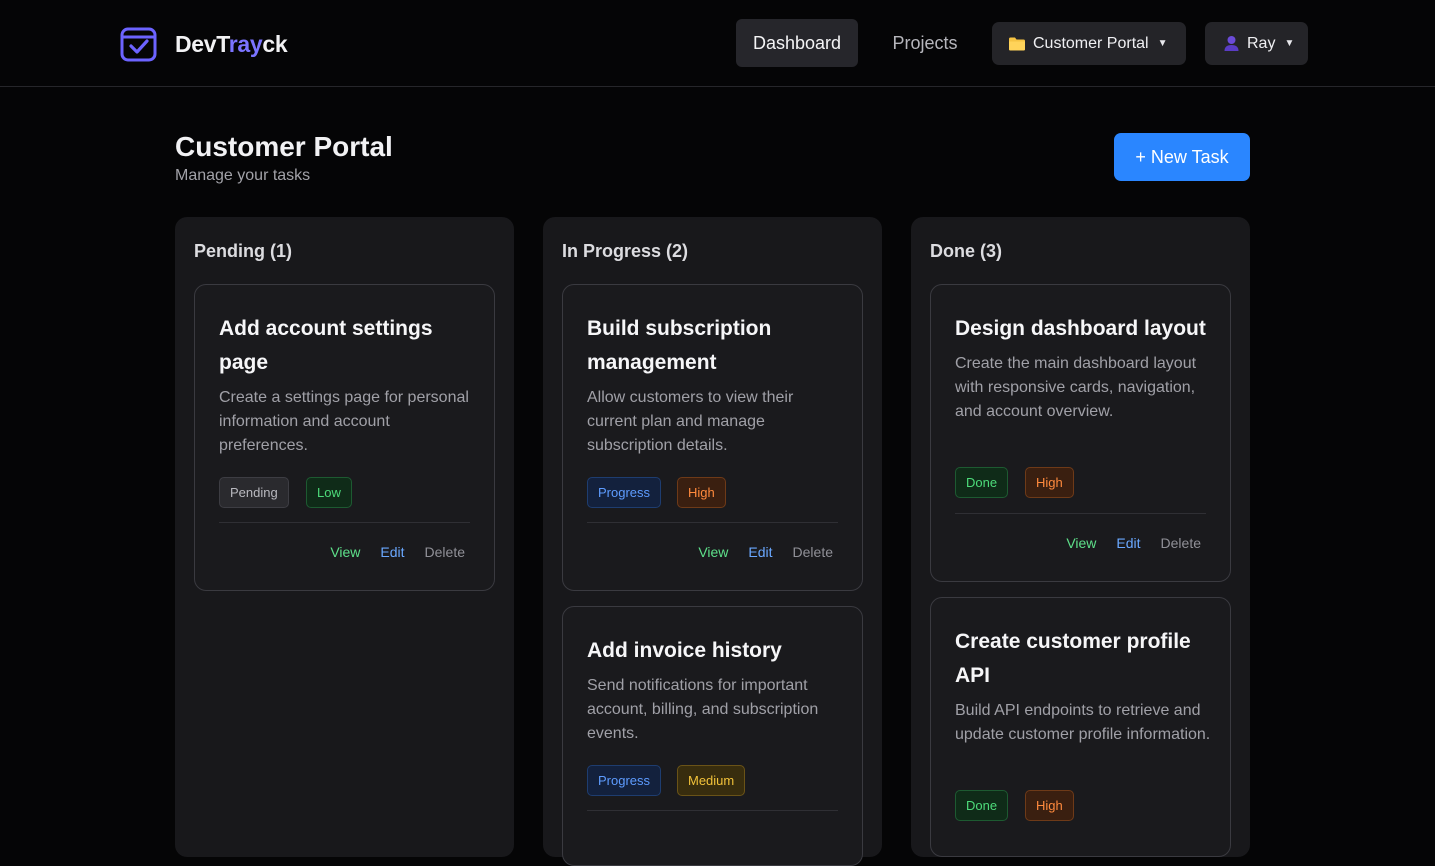 This screenshot has width=1435, height=866. Describe the element at coordinates (1231, 43) in the screenshot. I see `user-icon` at that location.